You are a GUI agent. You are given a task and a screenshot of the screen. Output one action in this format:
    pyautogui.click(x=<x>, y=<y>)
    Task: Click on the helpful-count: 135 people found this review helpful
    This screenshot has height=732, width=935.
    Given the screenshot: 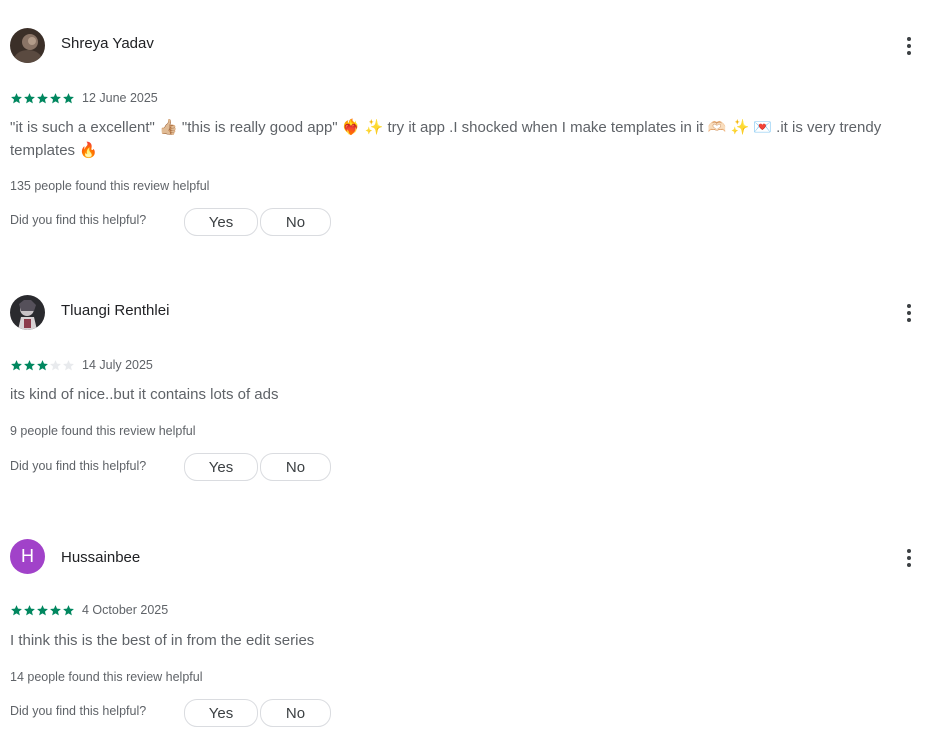 What is the action you would take?
    pyautogui.click(x=110, y=186)
    